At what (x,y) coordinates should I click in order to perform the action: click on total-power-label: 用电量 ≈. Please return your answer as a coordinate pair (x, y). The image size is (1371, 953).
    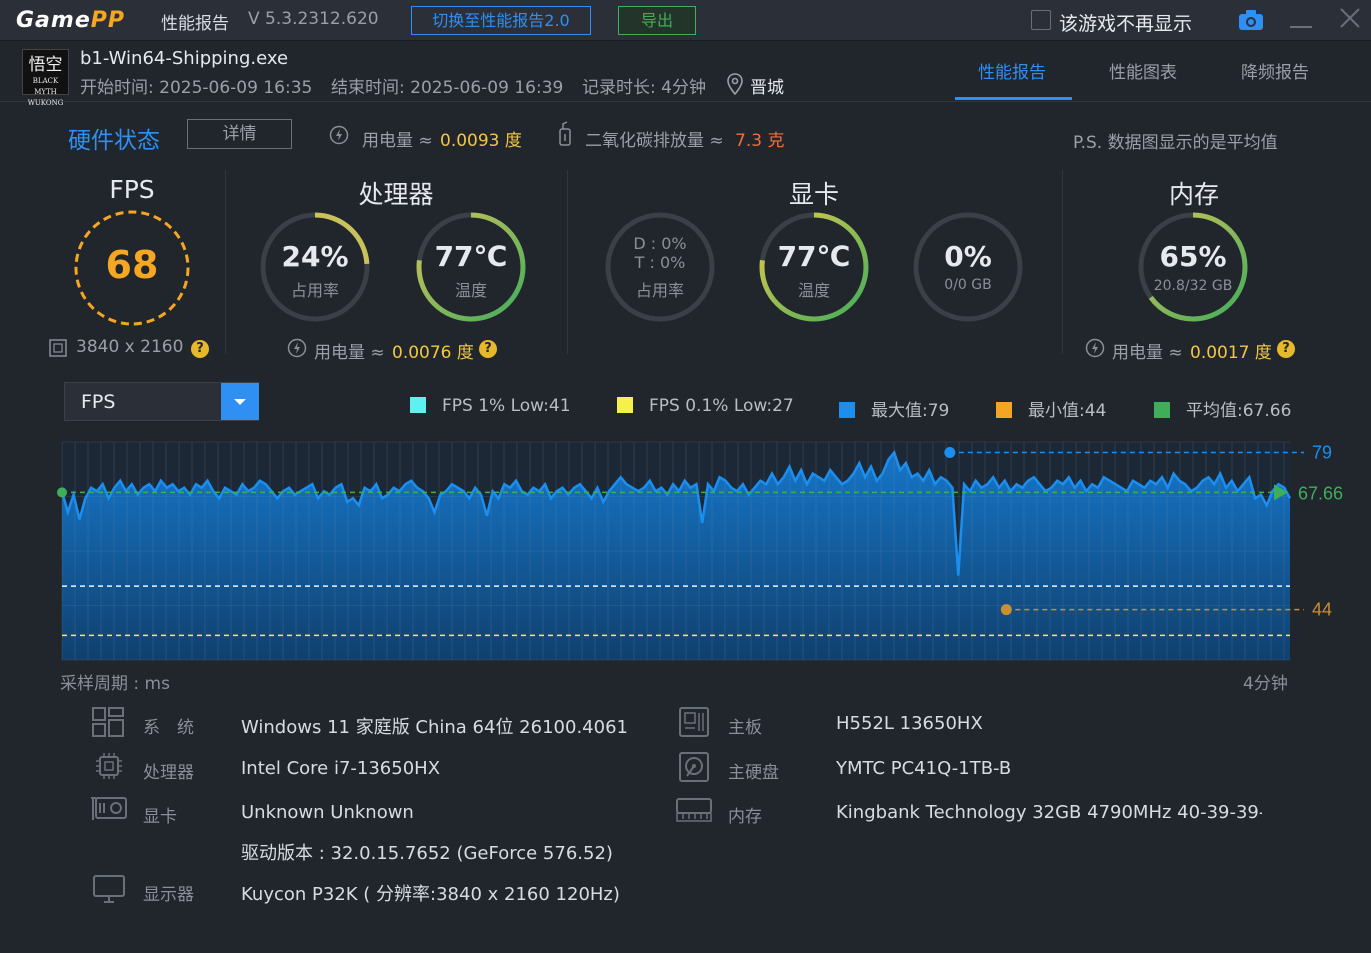
    Looking at the image, I should click on (397, 141).